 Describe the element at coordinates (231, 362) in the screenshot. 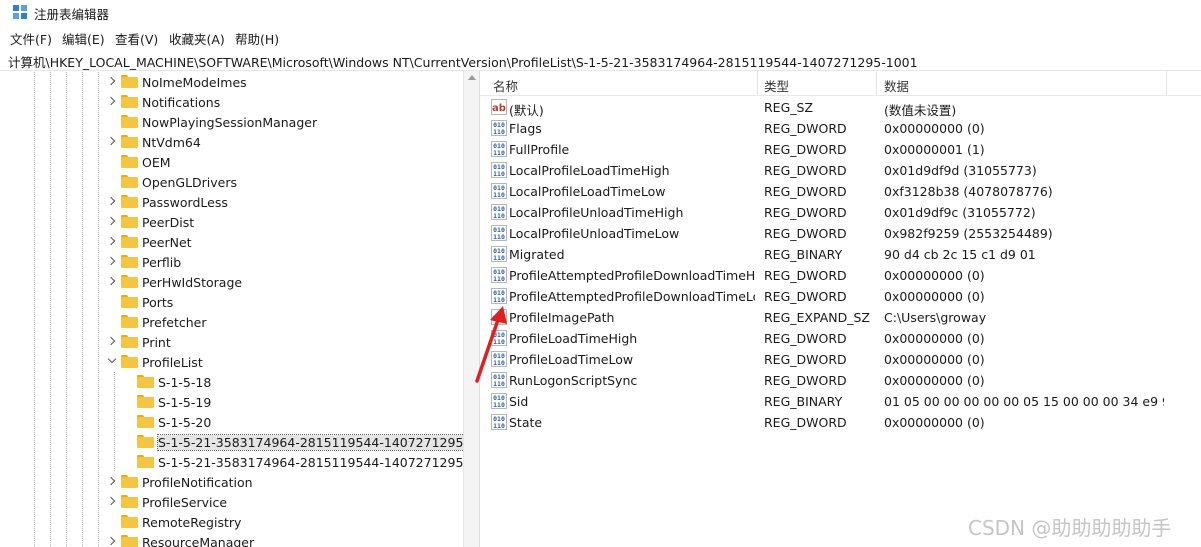

I see `tree-item: ProfileList` at that location.